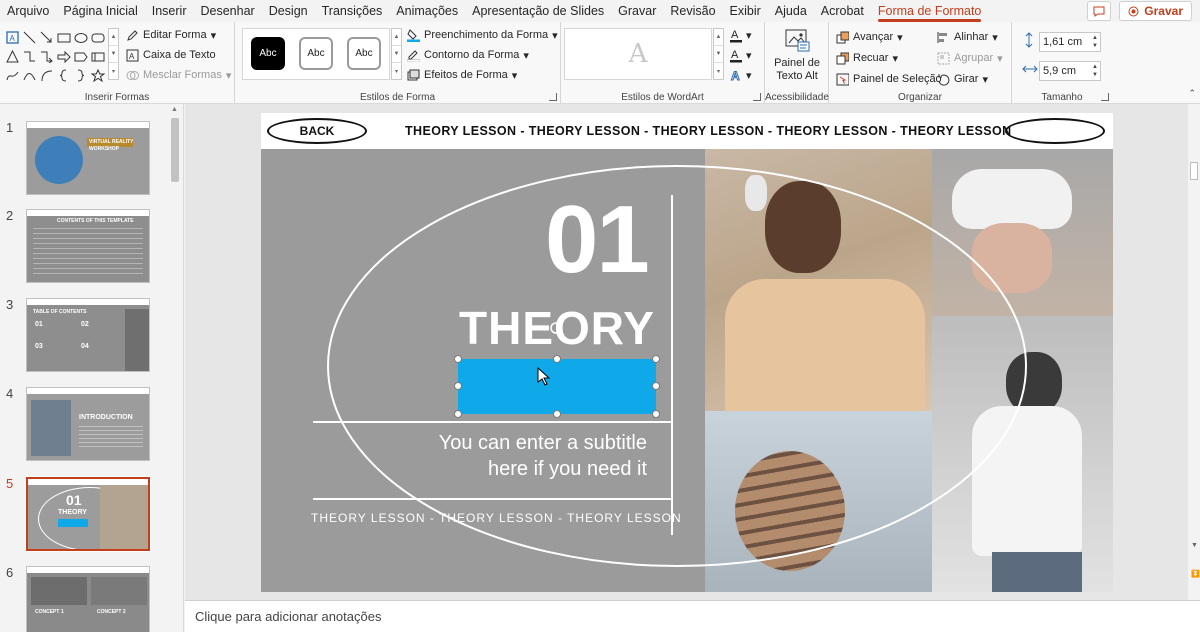 The width and height of the screenshot is (1200, 632). I want to click on shape-height-field: 1,61 cm ▲ ▼, so click(1070, 42).